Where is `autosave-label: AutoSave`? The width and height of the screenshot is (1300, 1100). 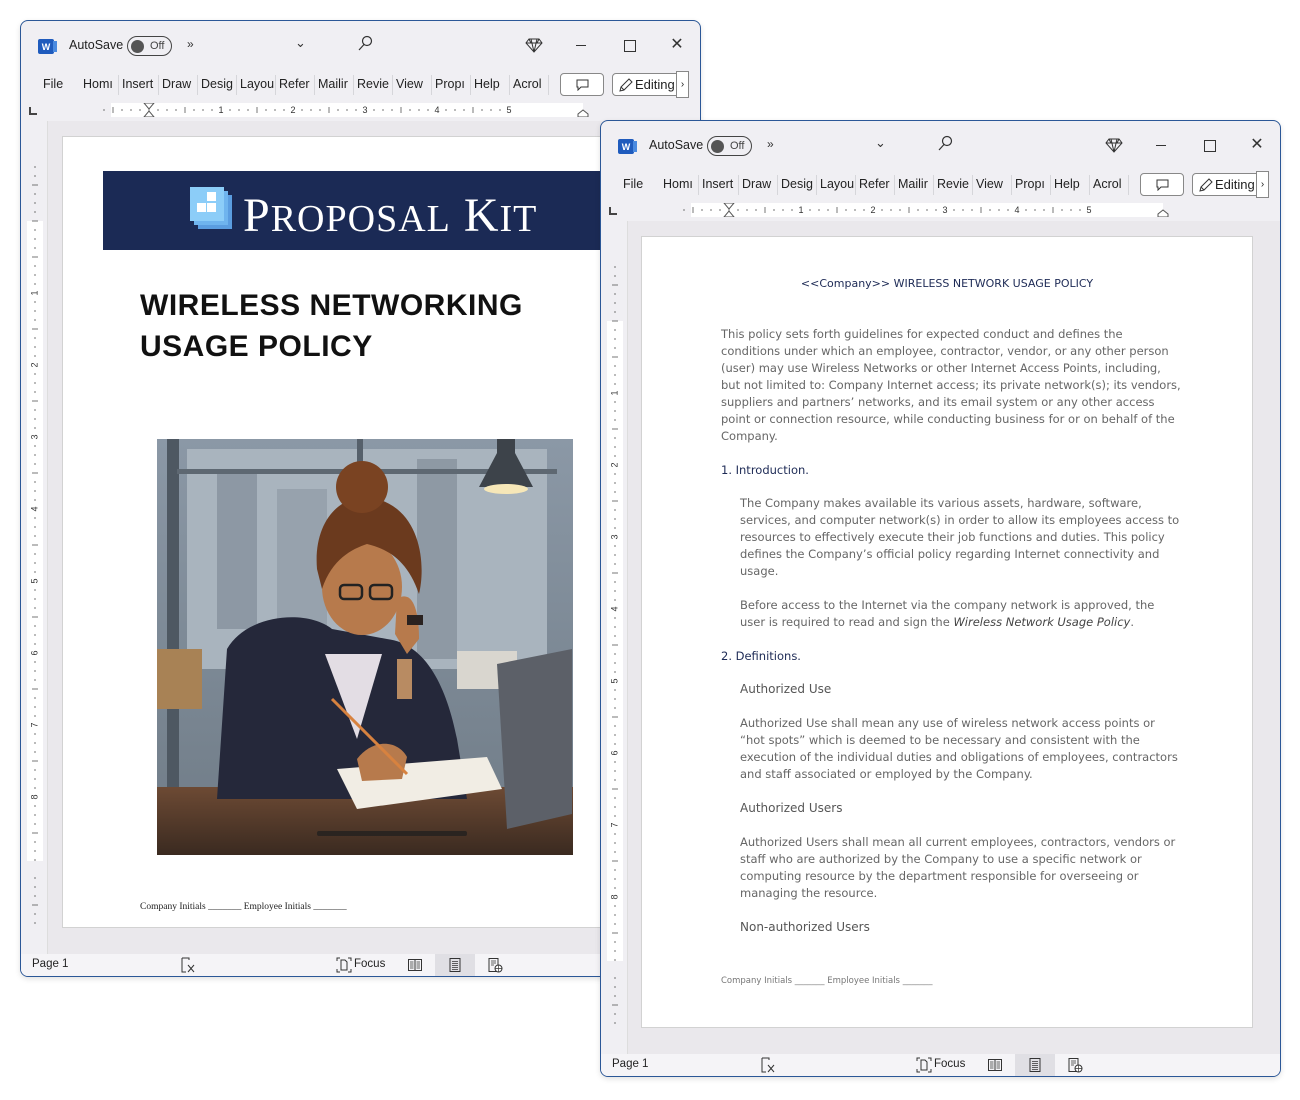
autosave-label: AutoSave is located at coordinates (96, 45).